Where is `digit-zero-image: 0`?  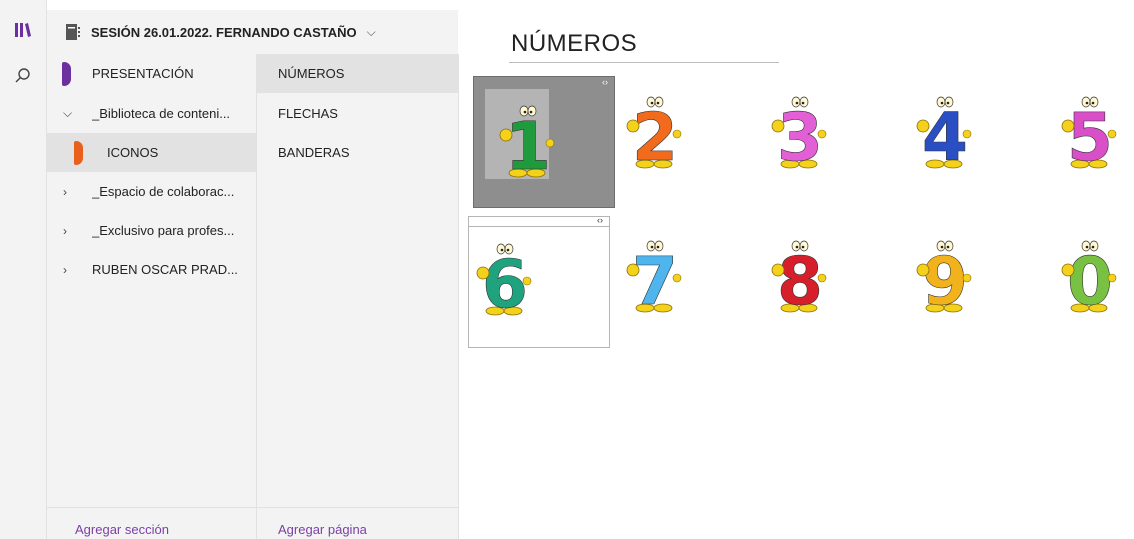 digit-zero-image: 0 is located at coordinates (1094, 274).